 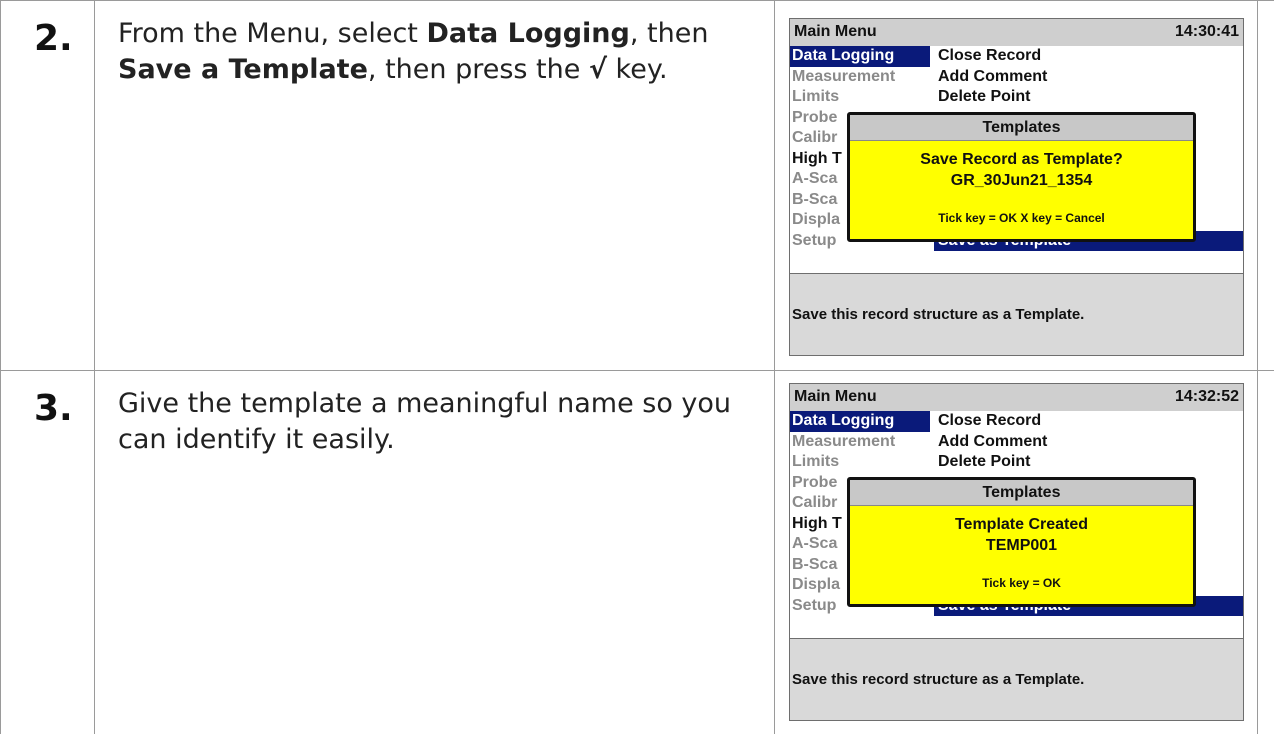 I want to click on screen-clock: 14:30:41, so click(x=1206, y=31).